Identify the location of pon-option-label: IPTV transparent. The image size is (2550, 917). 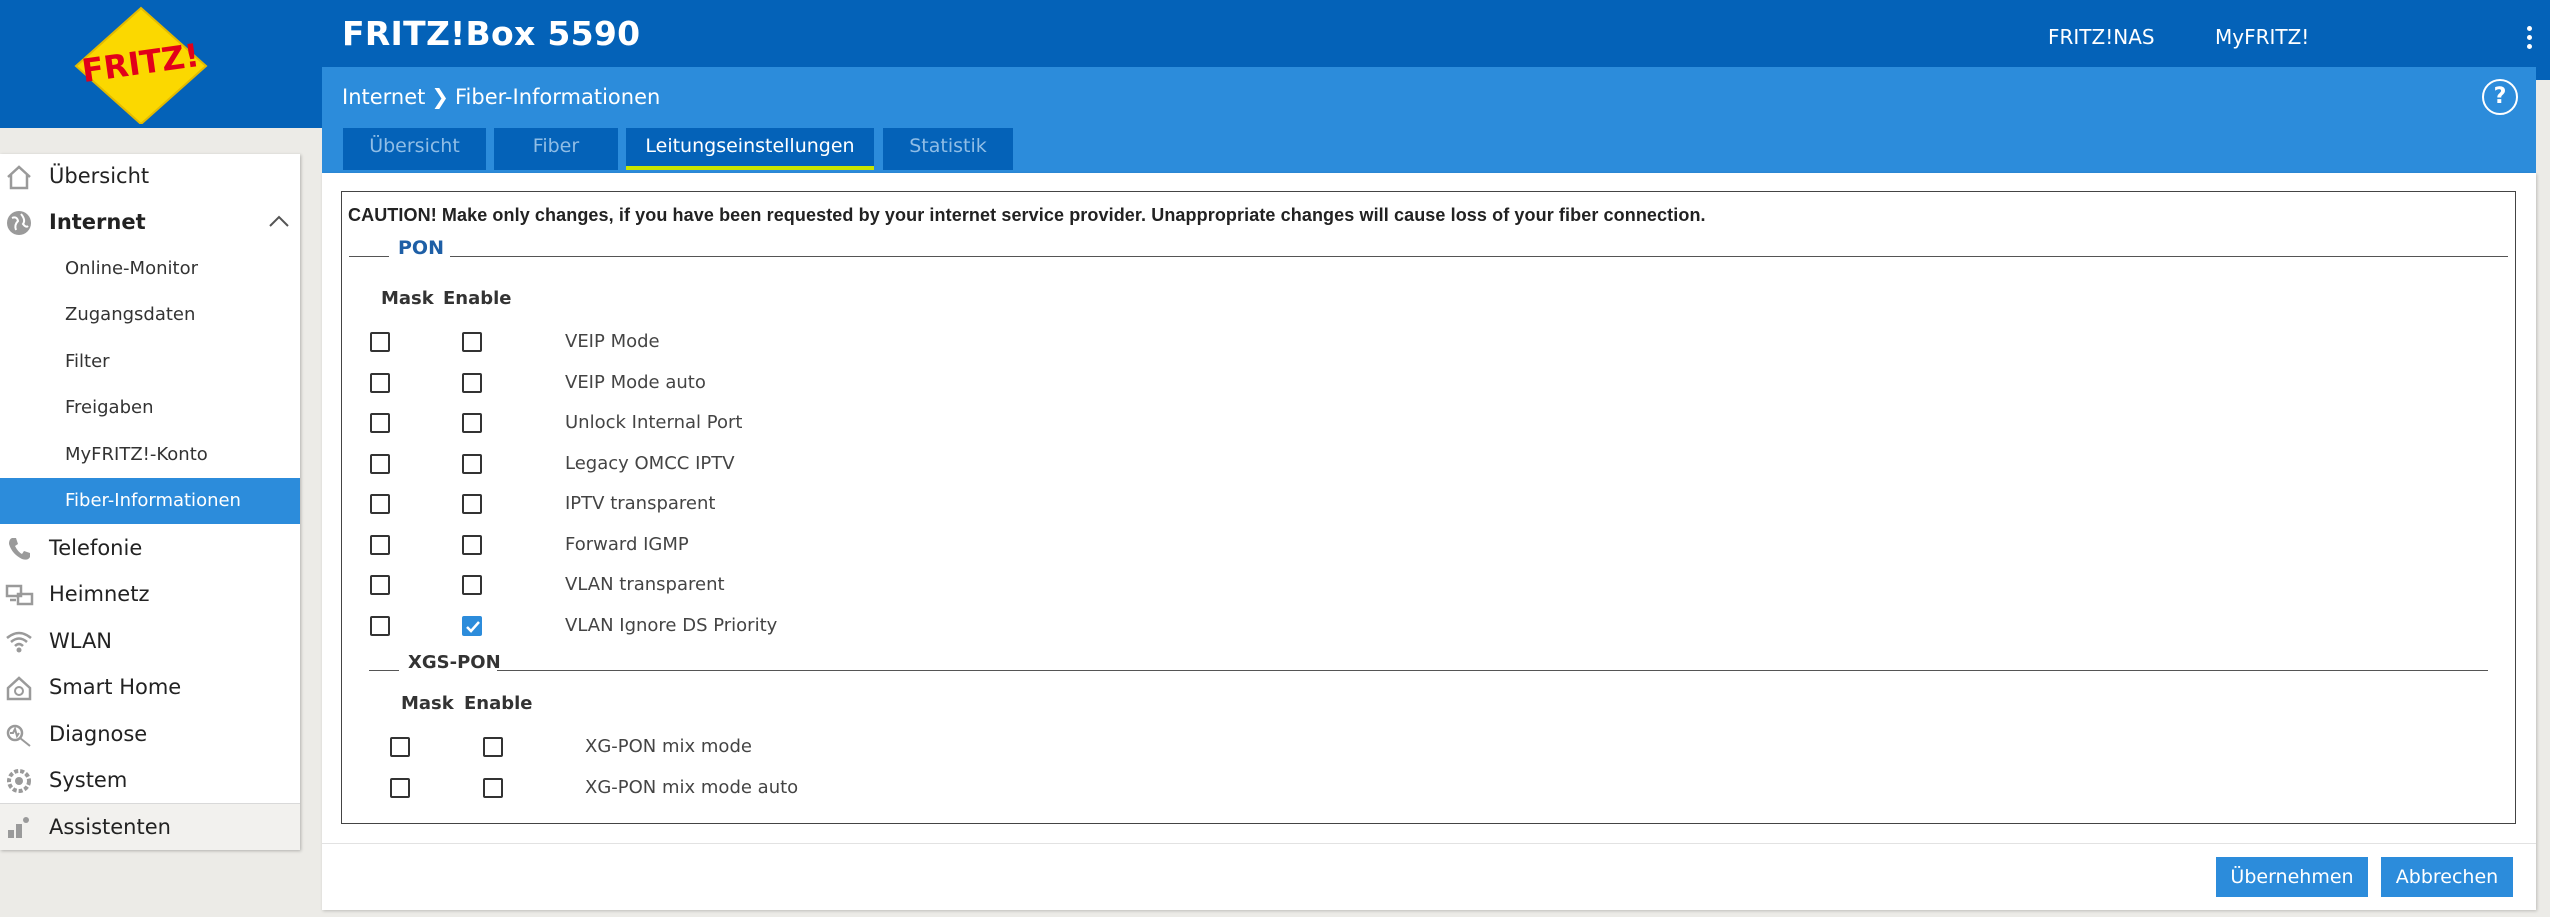
(640, 503).